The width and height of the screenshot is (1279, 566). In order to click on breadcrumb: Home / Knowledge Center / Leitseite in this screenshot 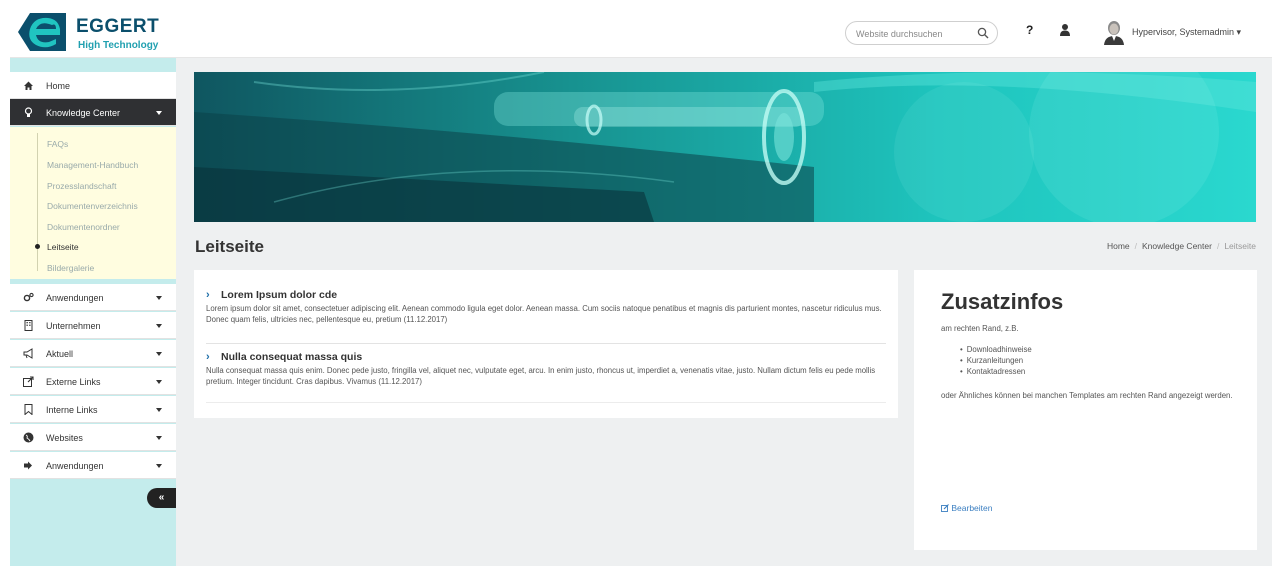, I will do `click(1181, 246)`.